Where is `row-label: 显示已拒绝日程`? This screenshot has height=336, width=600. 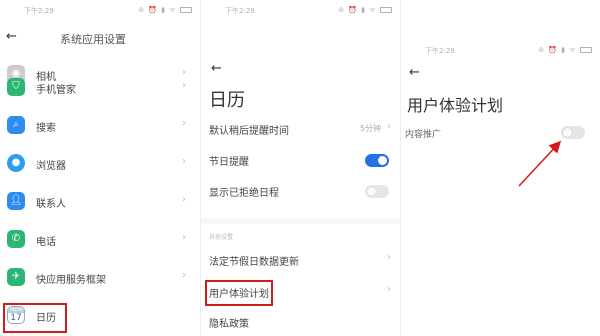
row-label: 显示已拒绝日程 is located at coordinates (244, 193).